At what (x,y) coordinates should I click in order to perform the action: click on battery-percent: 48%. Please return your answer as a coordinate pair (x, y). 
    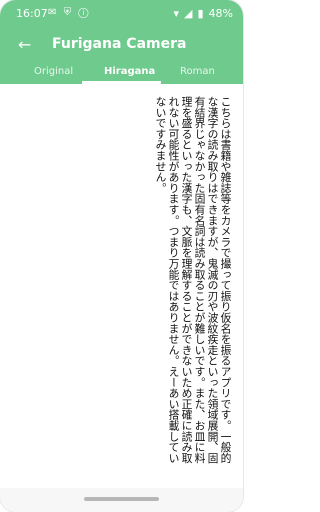
    Looking at the image, I should click on (220, 13).